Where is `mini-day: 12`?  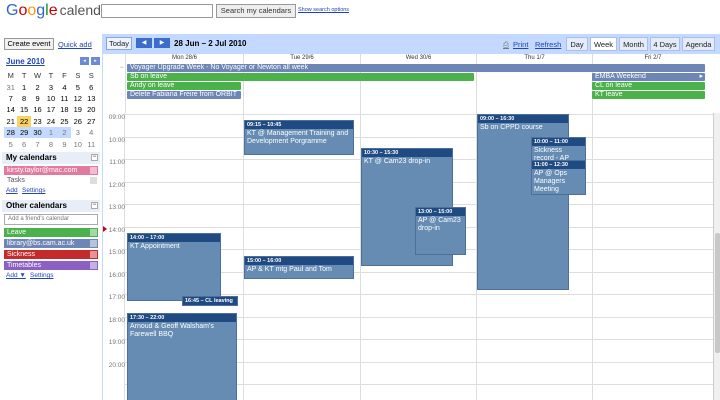 mini-day: 12 is located at coordinates (77, 98).